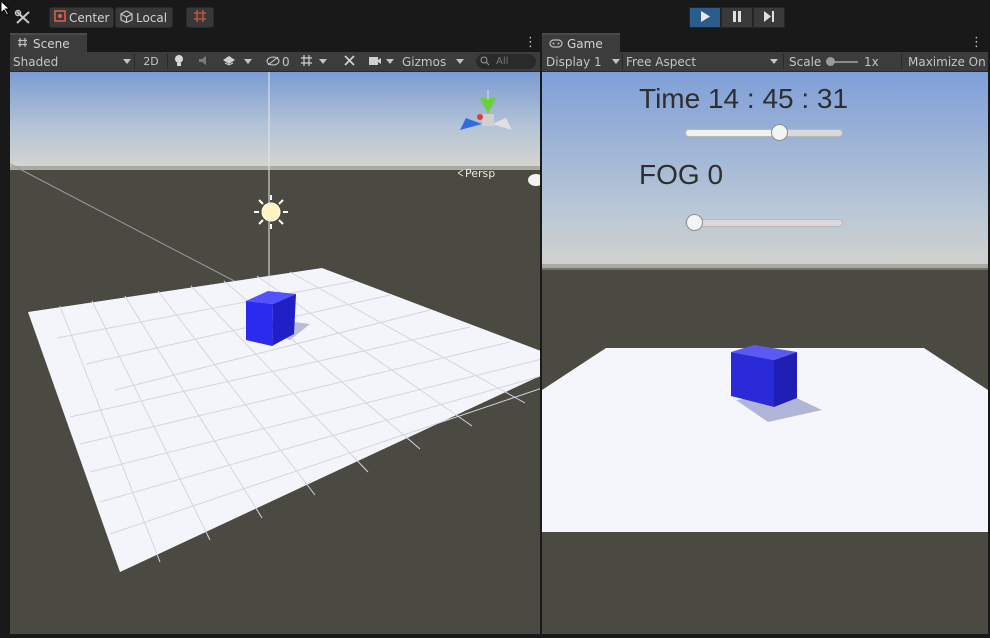 The image size is (990, 638). I want to click on tab-game: Game, so click(581, 42).